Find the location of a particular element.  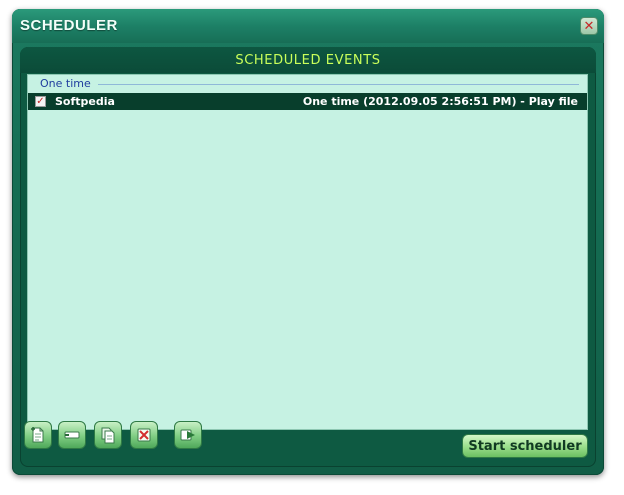

event-checkbox: ✓ is located at coordinates (40, 101).